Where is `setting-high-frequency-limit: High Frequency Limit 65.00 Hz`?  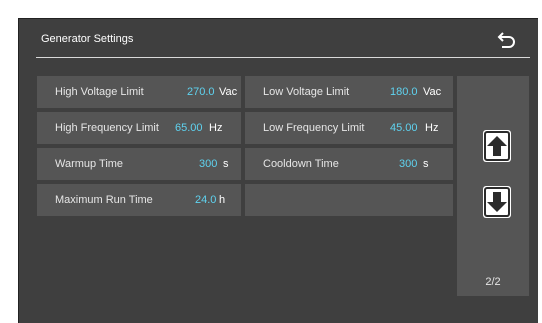
setting-high-frequency-limit: High Frequency Limit 65.00 Hz is located at coordinates (139, 128).